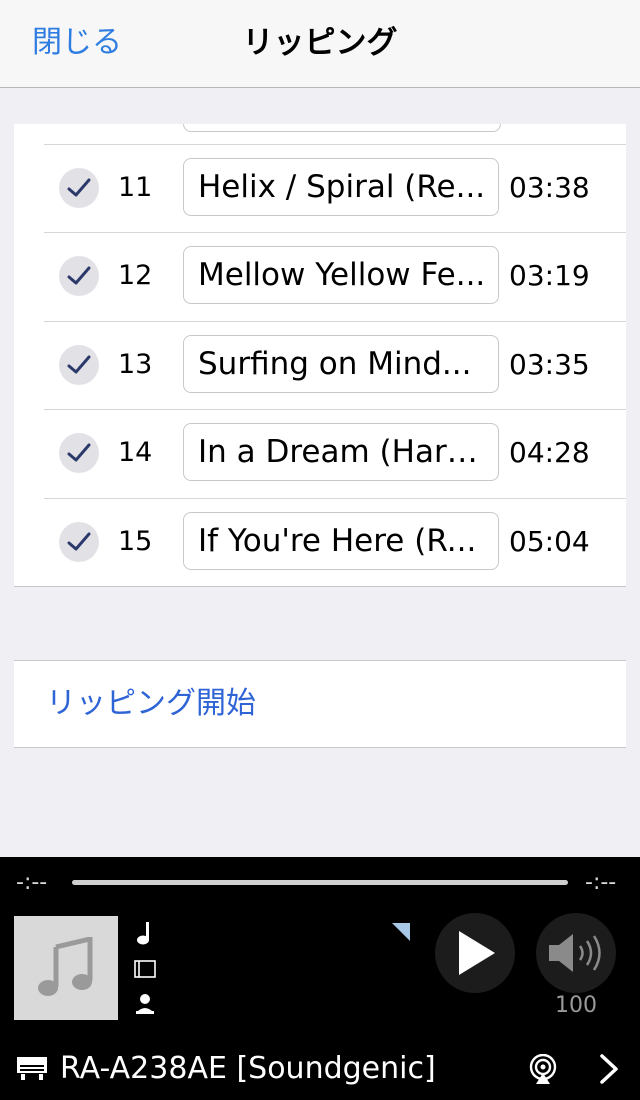 The width and height of the screenshot is (640, 1100). I want to click on album-art, so click(66, 968).